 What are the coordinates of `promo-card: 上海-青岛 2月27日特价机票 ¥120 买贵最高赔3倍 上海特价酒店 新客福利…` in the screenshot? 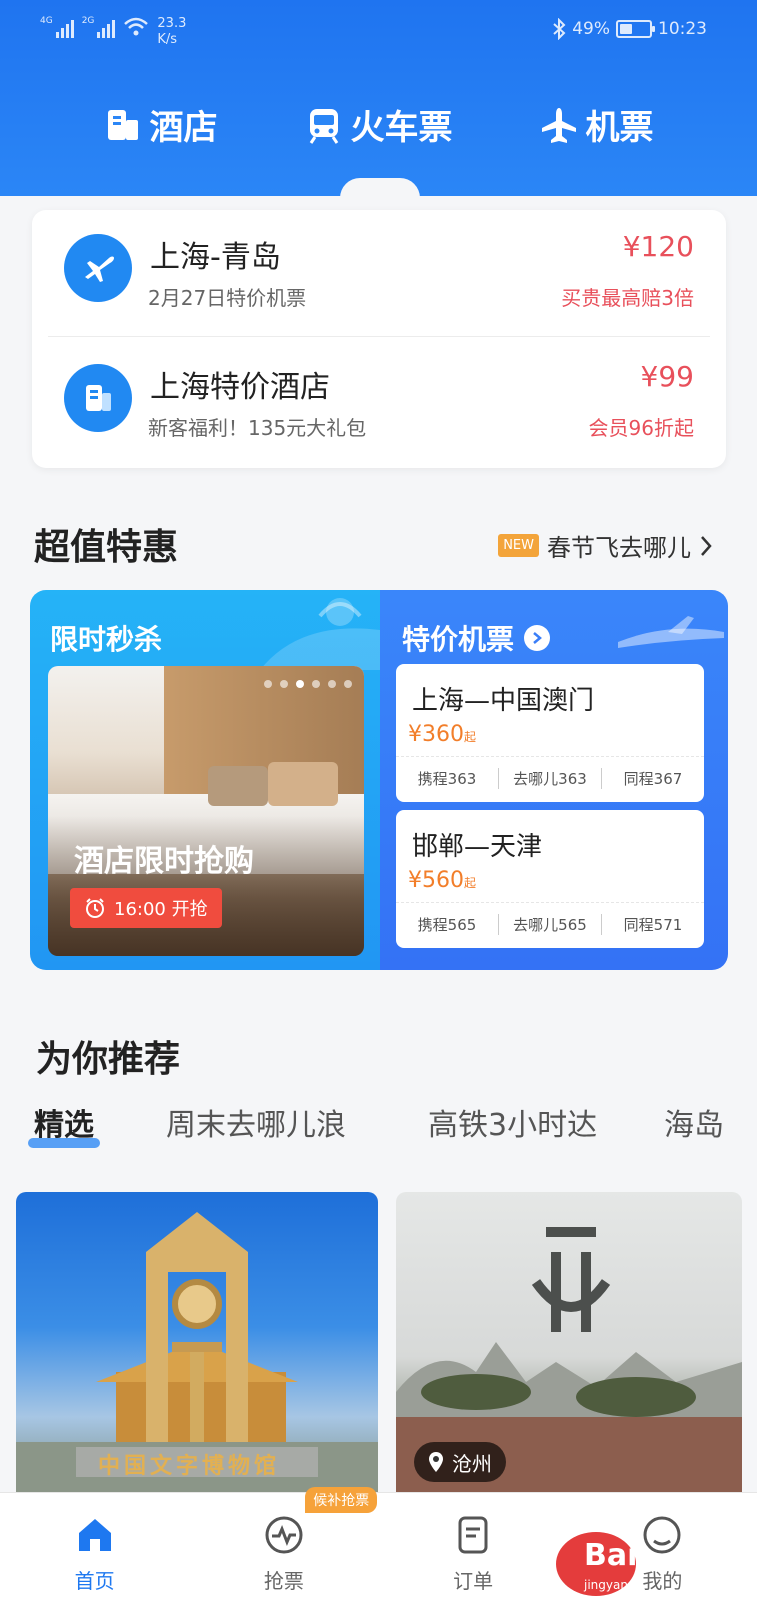 It's located at (379, 339).